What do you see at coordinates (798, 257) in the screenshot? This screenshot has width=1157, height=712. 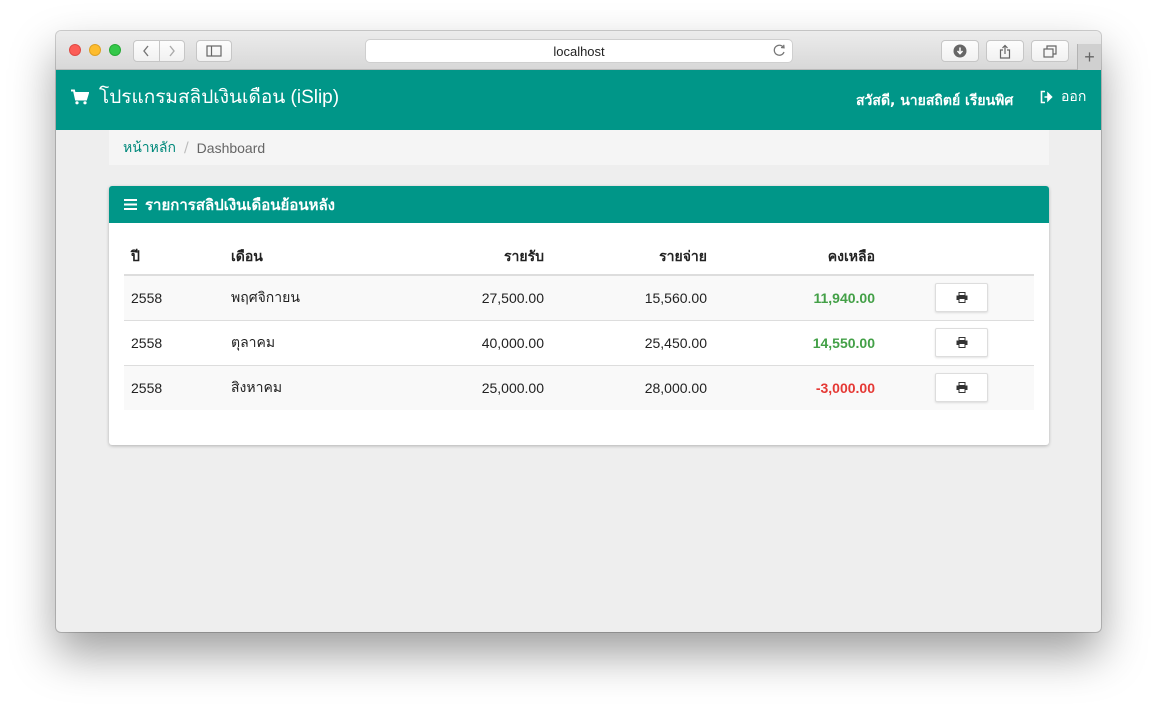 I see `column-header-balance: คงเหลือ` at bounding box center [798, 257].